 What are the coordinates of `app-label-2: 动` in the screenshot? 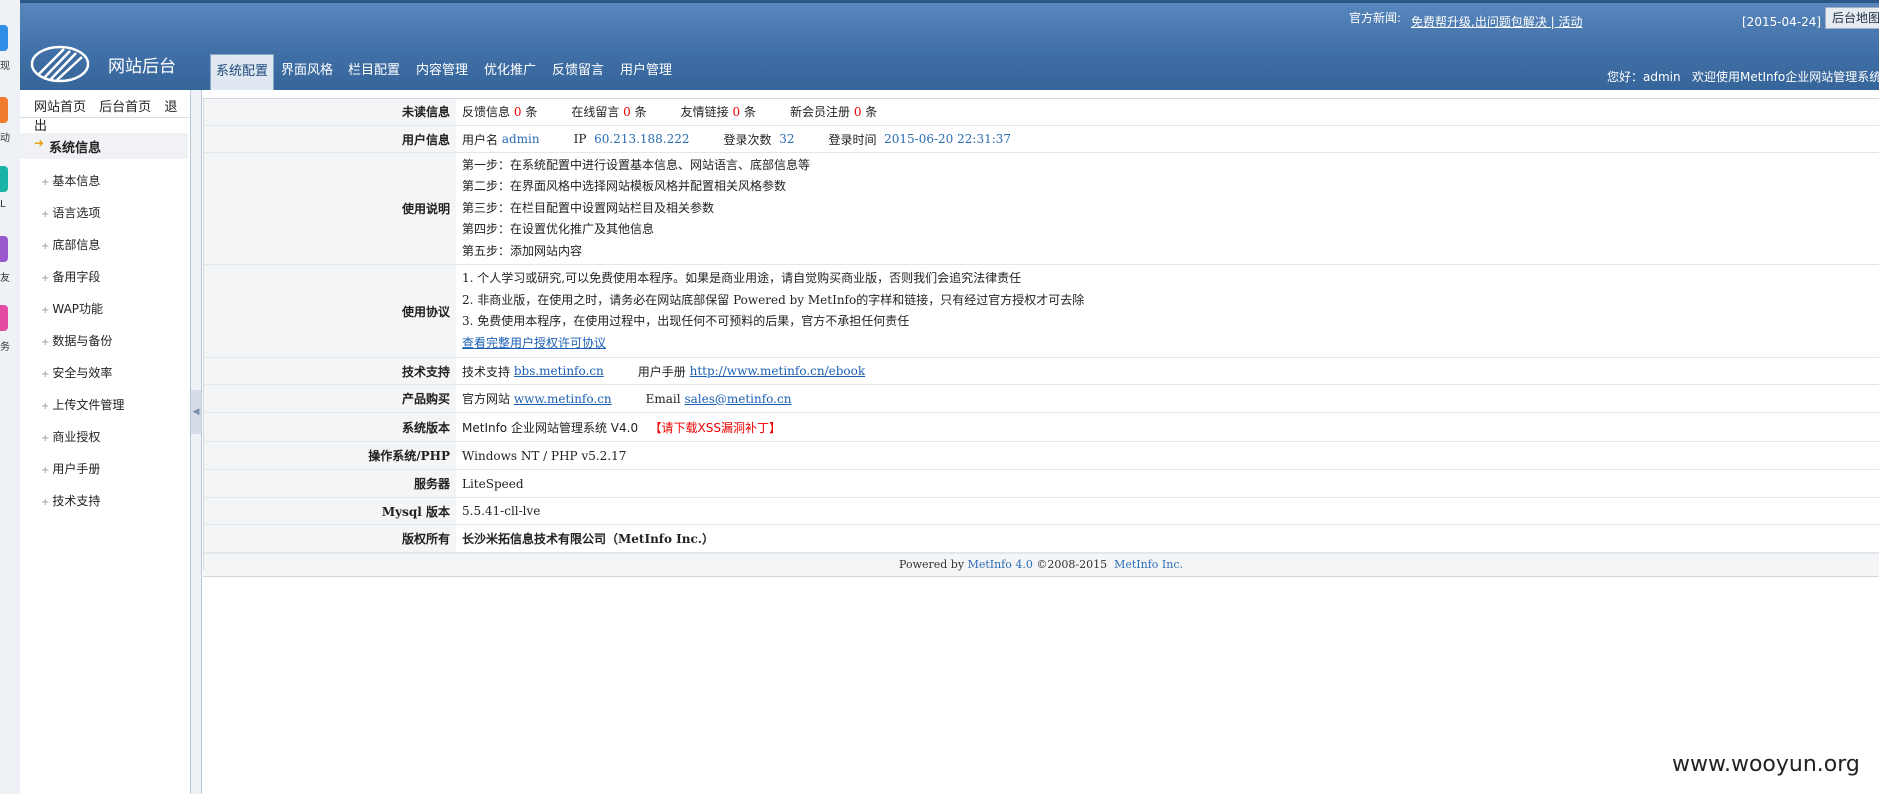 It's located at (5, 138).